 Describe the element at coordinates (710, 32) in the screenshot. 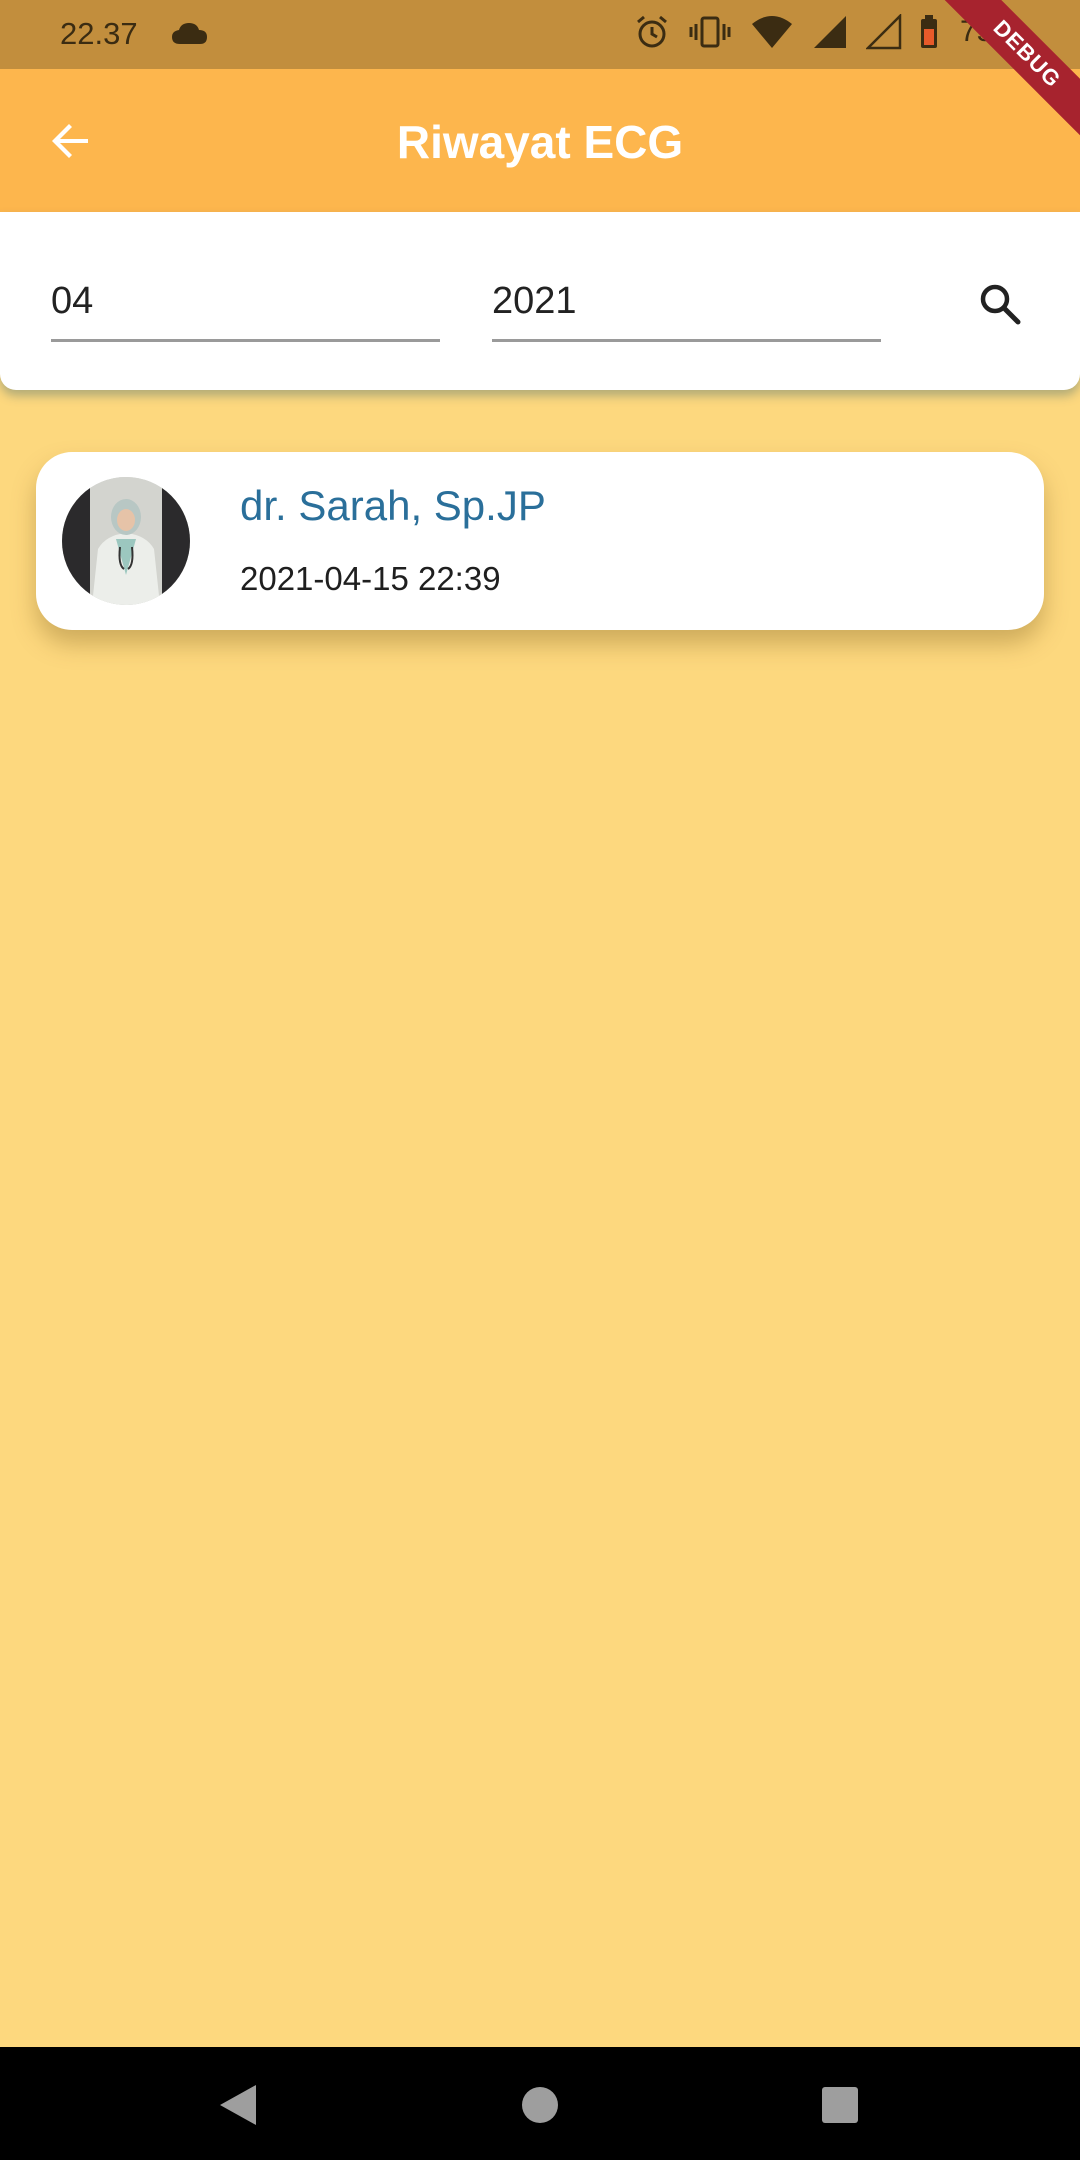

I see `vibrate-icon` at that location.